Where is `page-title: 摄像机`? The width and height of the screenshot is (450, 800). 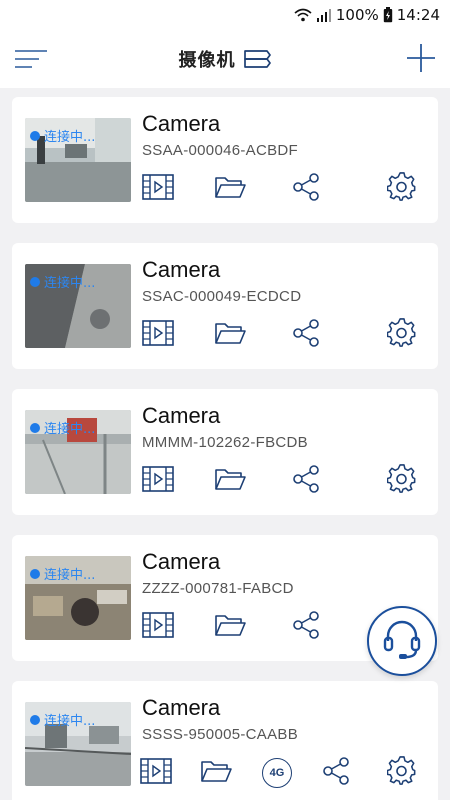
page-title: 摄像机 is located at coordinates (207, 60).